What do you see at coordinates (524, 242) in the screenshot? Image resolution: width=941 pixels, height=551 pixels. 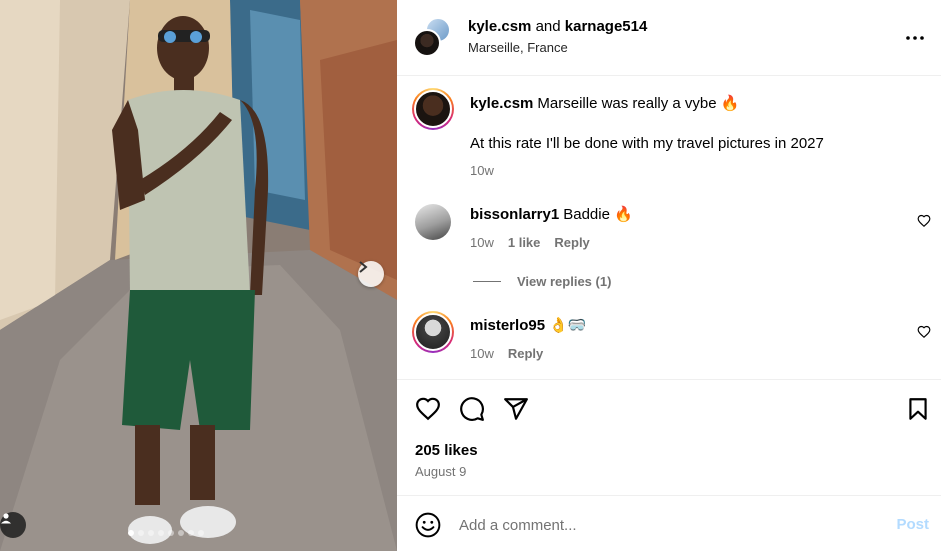 I see `comment-likes: 1 like` at bounding box center [524, 242].